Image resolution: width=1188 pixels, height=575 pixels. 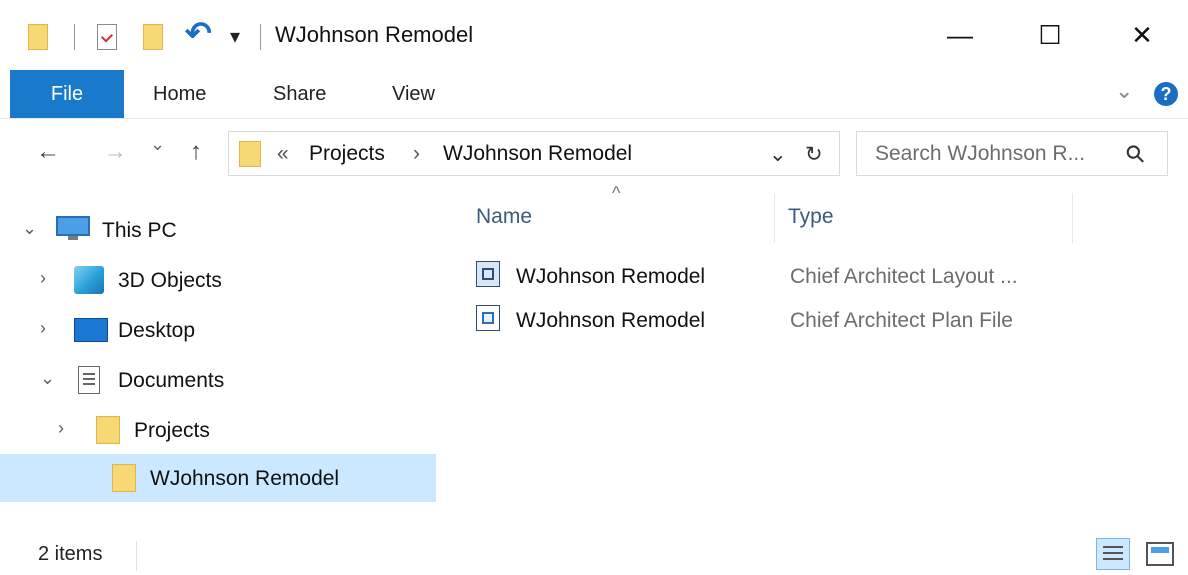 What do you see at coordinates (811, 217) in the screenshot?
I see `column-header-type: Type` at bounding box center [811, 217].